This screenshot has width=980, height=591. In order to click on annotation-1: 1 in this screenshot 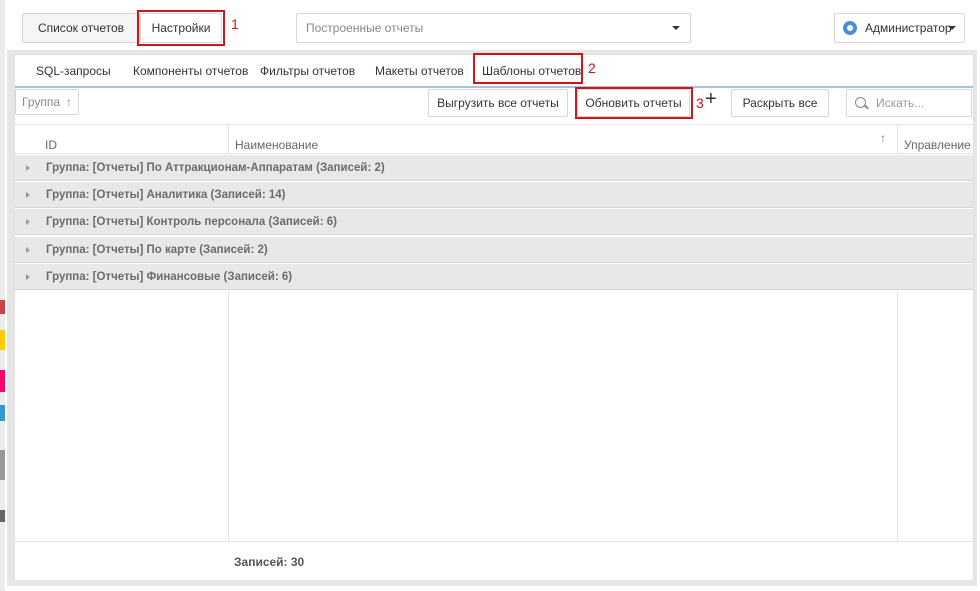, I will do `click(235, 24)`.